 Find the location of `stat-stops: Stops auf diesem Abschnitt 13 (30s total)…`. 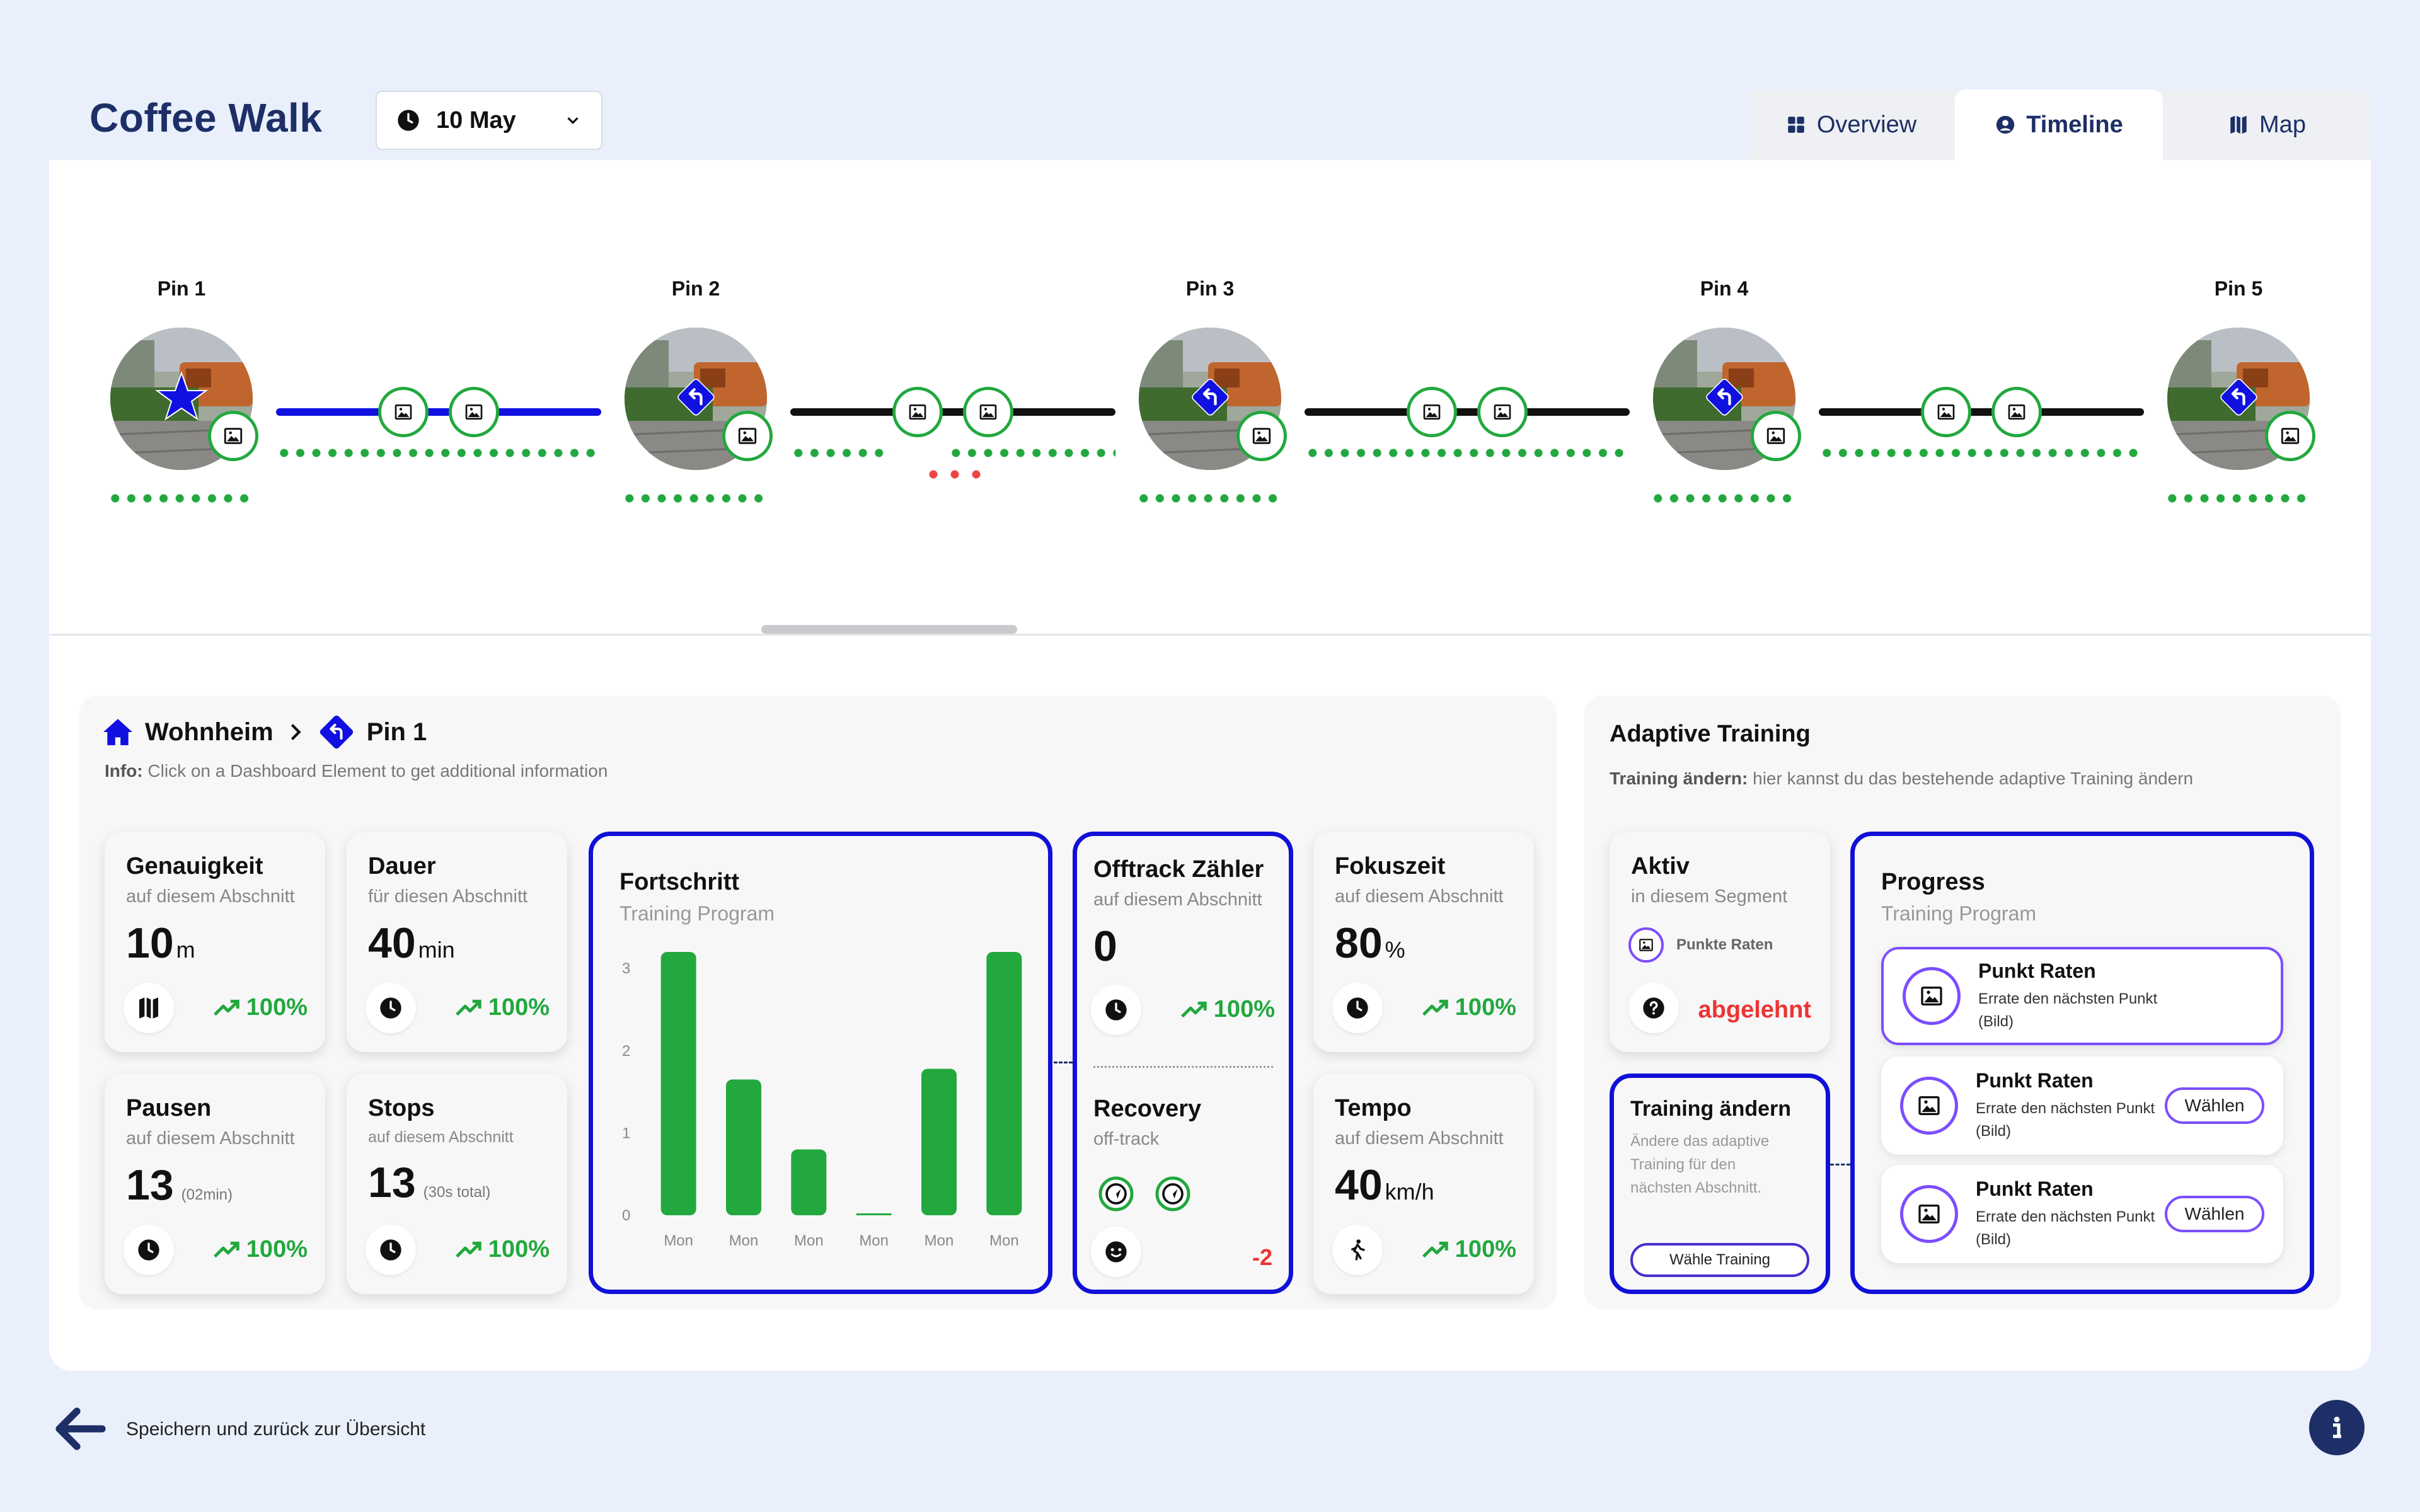

stat-stops: Stops auf diesem Abschnitt 13 (30s total)… is located at coordinates (457, 1184).